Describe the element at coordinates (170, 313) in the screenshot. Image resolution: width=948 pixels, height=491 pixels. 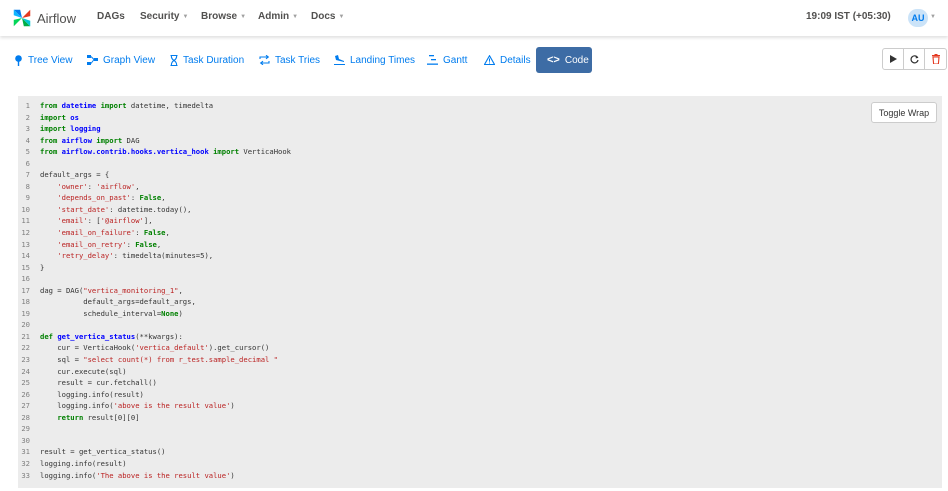
I see `code-token: None` at that location.